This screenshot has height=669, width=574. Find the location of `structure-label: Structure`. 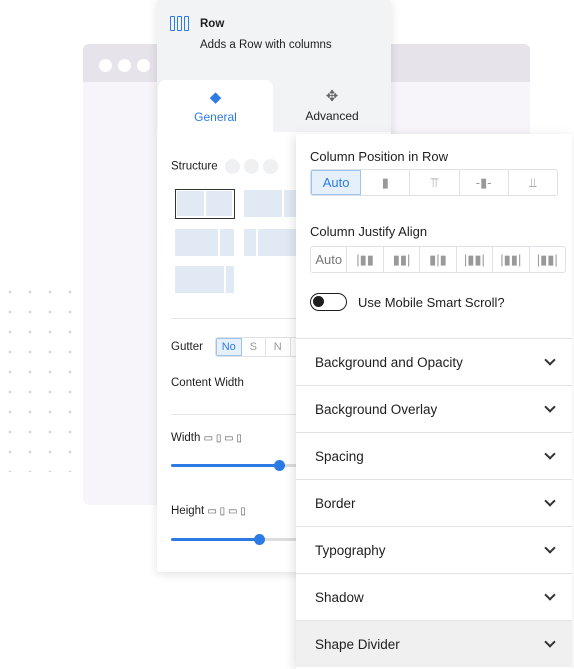

structure-label: Structure is located at coordinates (224, 166).